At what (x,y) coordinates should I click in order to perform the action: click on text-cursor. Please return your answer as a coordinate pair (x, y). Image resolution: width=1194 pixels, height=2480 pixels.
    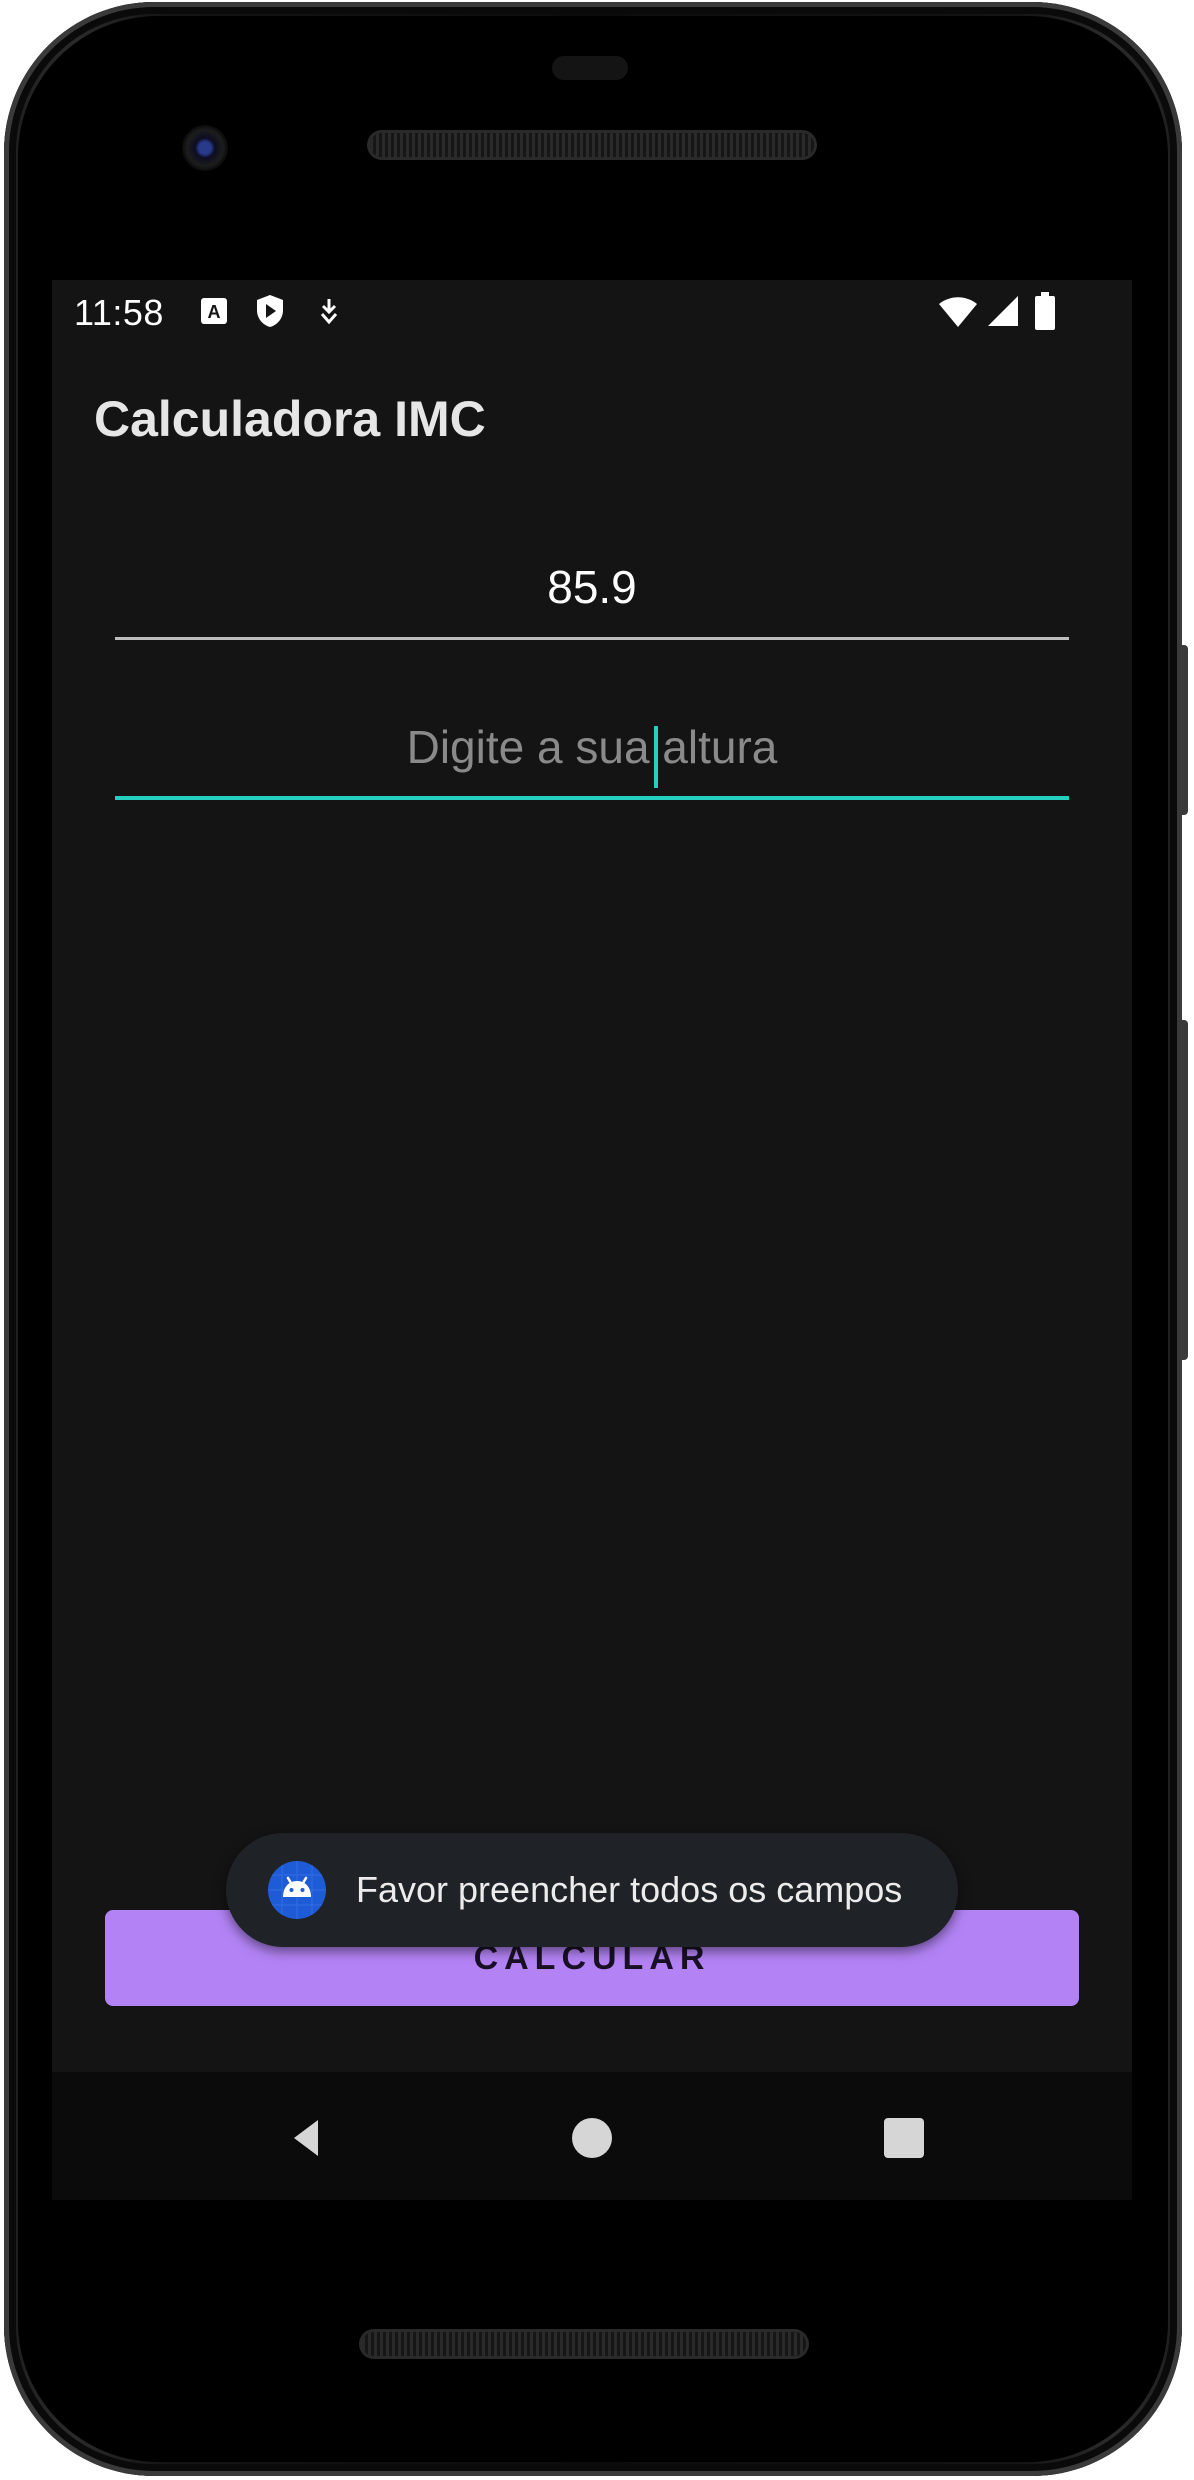
    Looking at the image, I should click on (656, 757).